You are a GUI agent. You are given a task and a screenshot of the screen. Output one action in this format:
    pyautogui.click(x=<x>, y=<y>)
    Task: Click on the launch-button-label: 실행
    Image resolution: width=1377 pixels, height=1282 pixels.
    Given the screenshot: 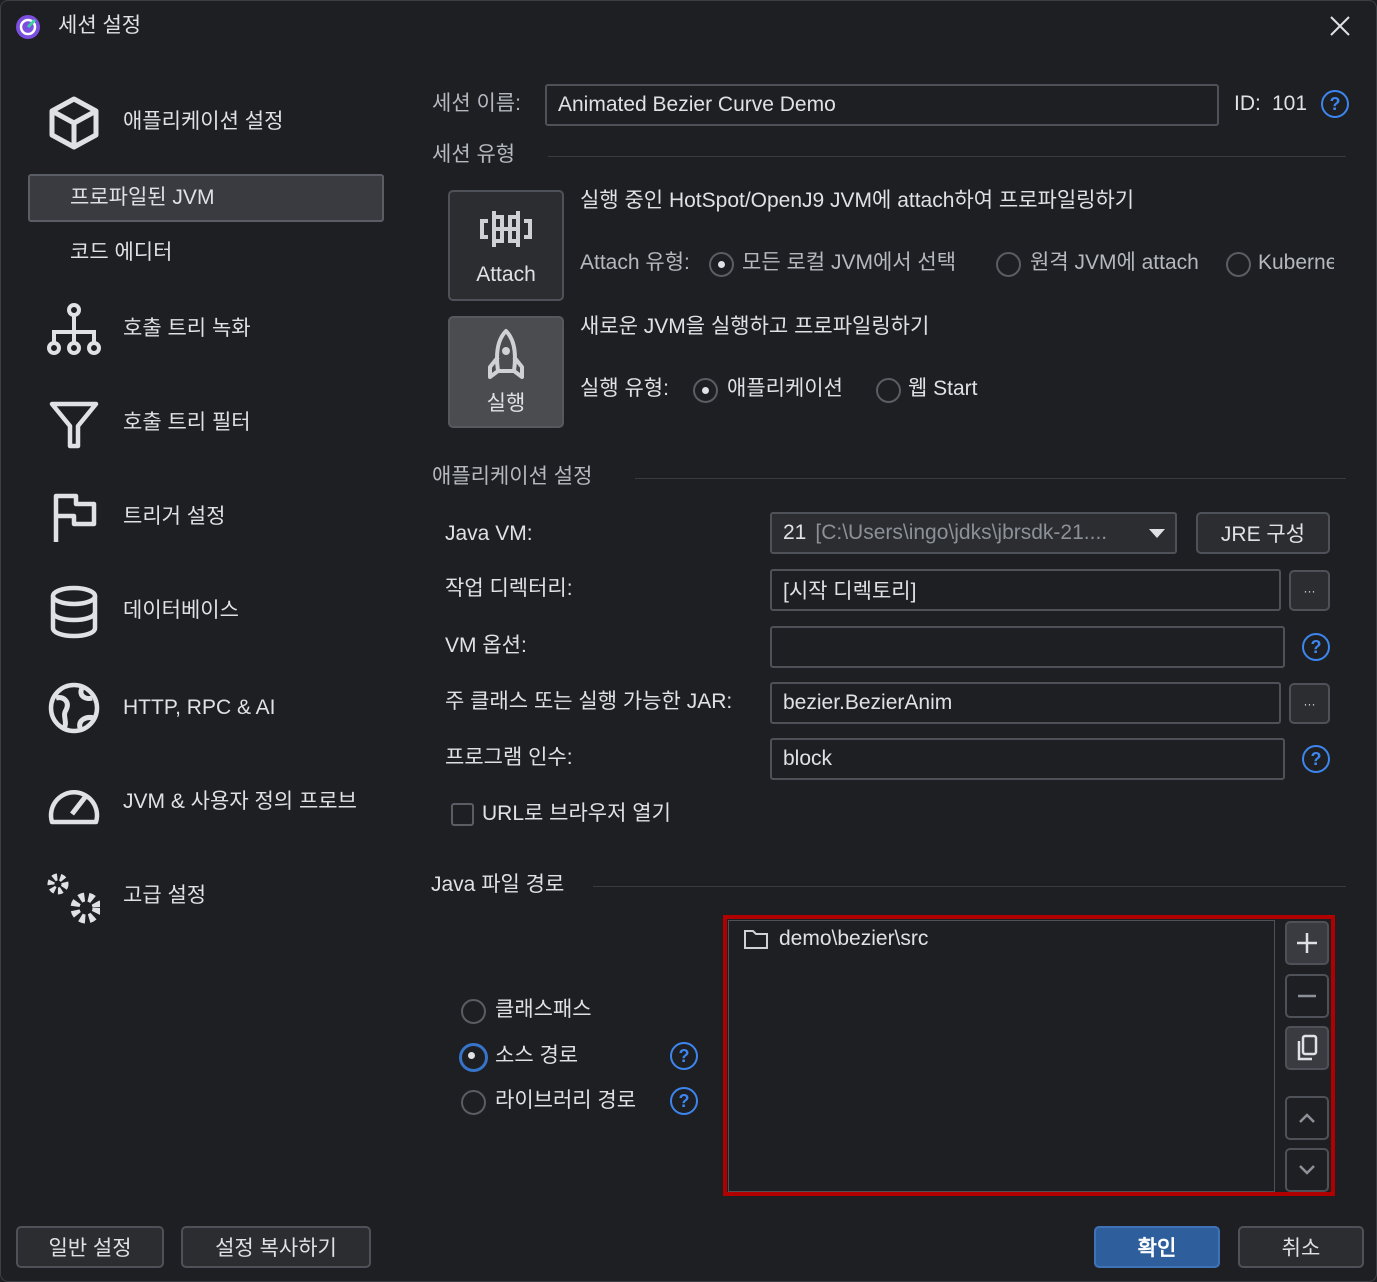 What is the action you would take?
    pyautogui.click(x=506, y=403)
    